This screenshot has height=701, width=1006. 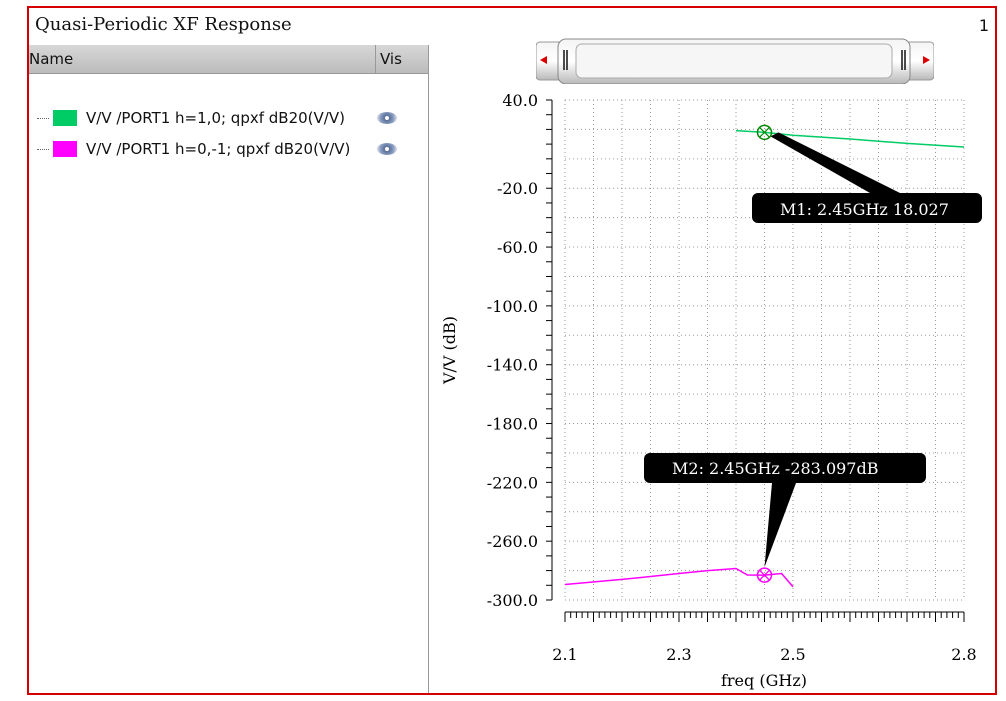 What do you see at coordinates (51, 59) in the screenshot?
I see `column-name: Name` at bounding box center [51, 59].